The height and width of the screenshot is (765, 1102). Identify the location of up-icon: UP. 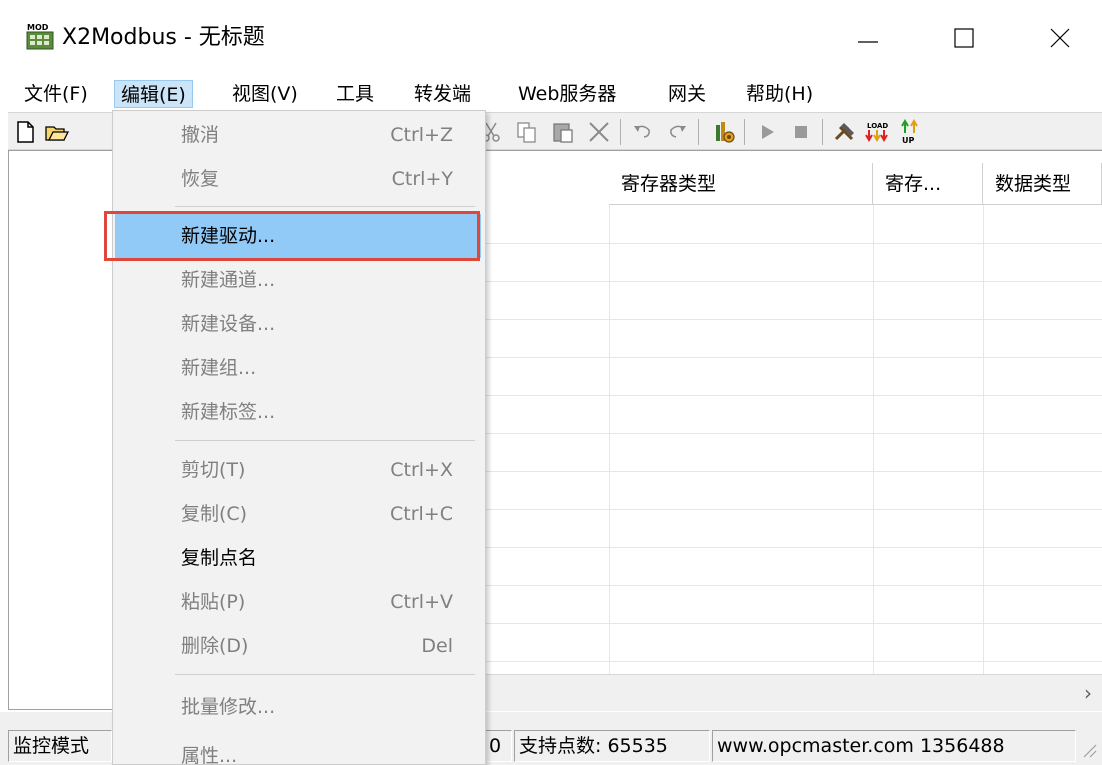
(911, 132).